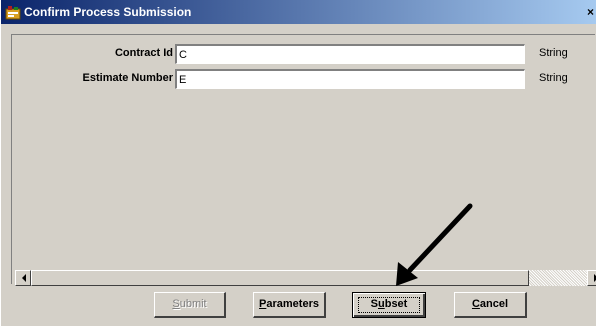  I want to click on cancel-button: Cancel, so click(490, 305).